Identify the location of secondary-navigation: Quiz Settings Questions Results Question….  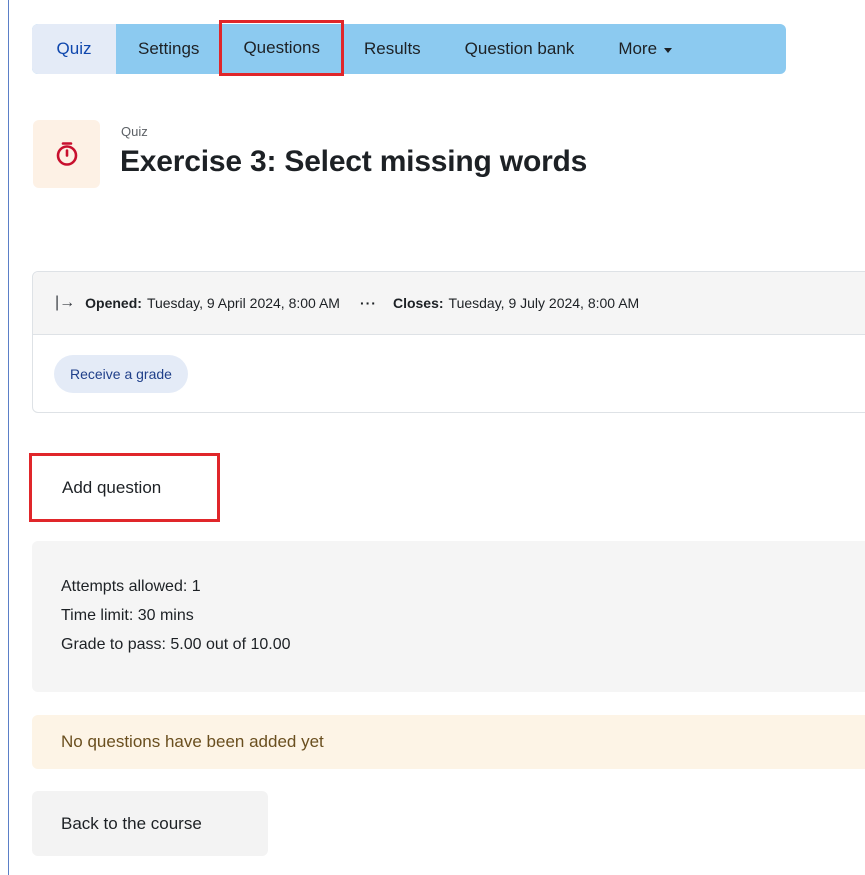
(409, 48).